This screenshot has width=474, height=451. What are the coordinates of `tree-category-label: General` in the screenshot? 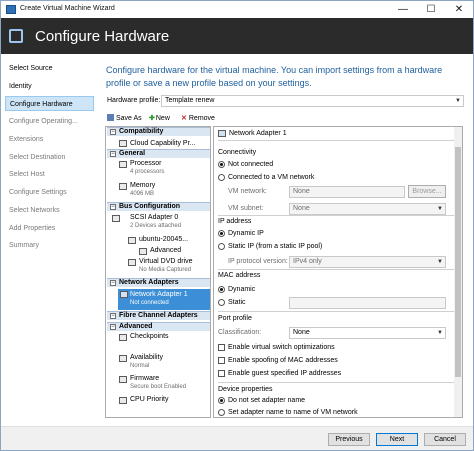 It's located at (132, 153).